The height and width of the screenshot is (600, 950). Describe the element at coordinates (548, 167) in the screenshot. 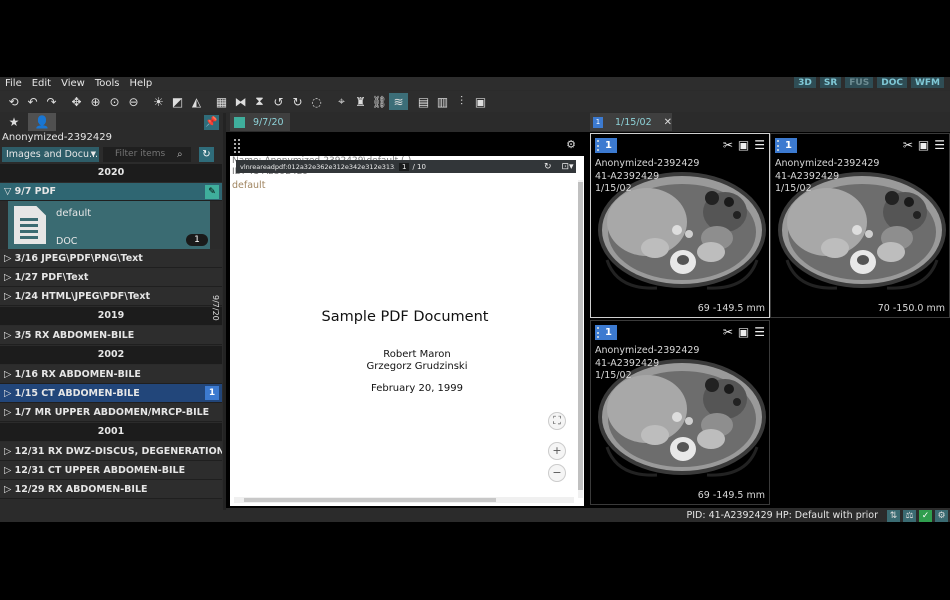

I see `rotate-icon: ↻` at that location.